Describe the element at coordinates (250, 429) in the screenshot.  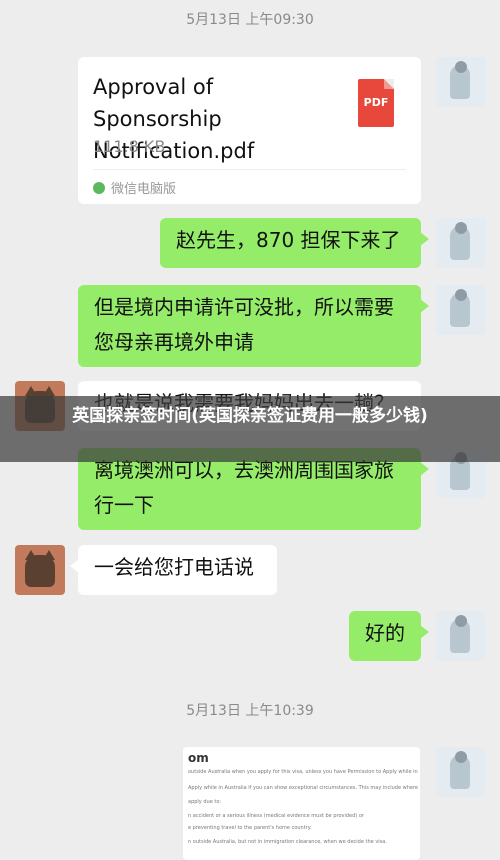
I see `title-overlay-banner: 英国探亲签时间(英国探亲签证费用一般多少钱)` at that location.